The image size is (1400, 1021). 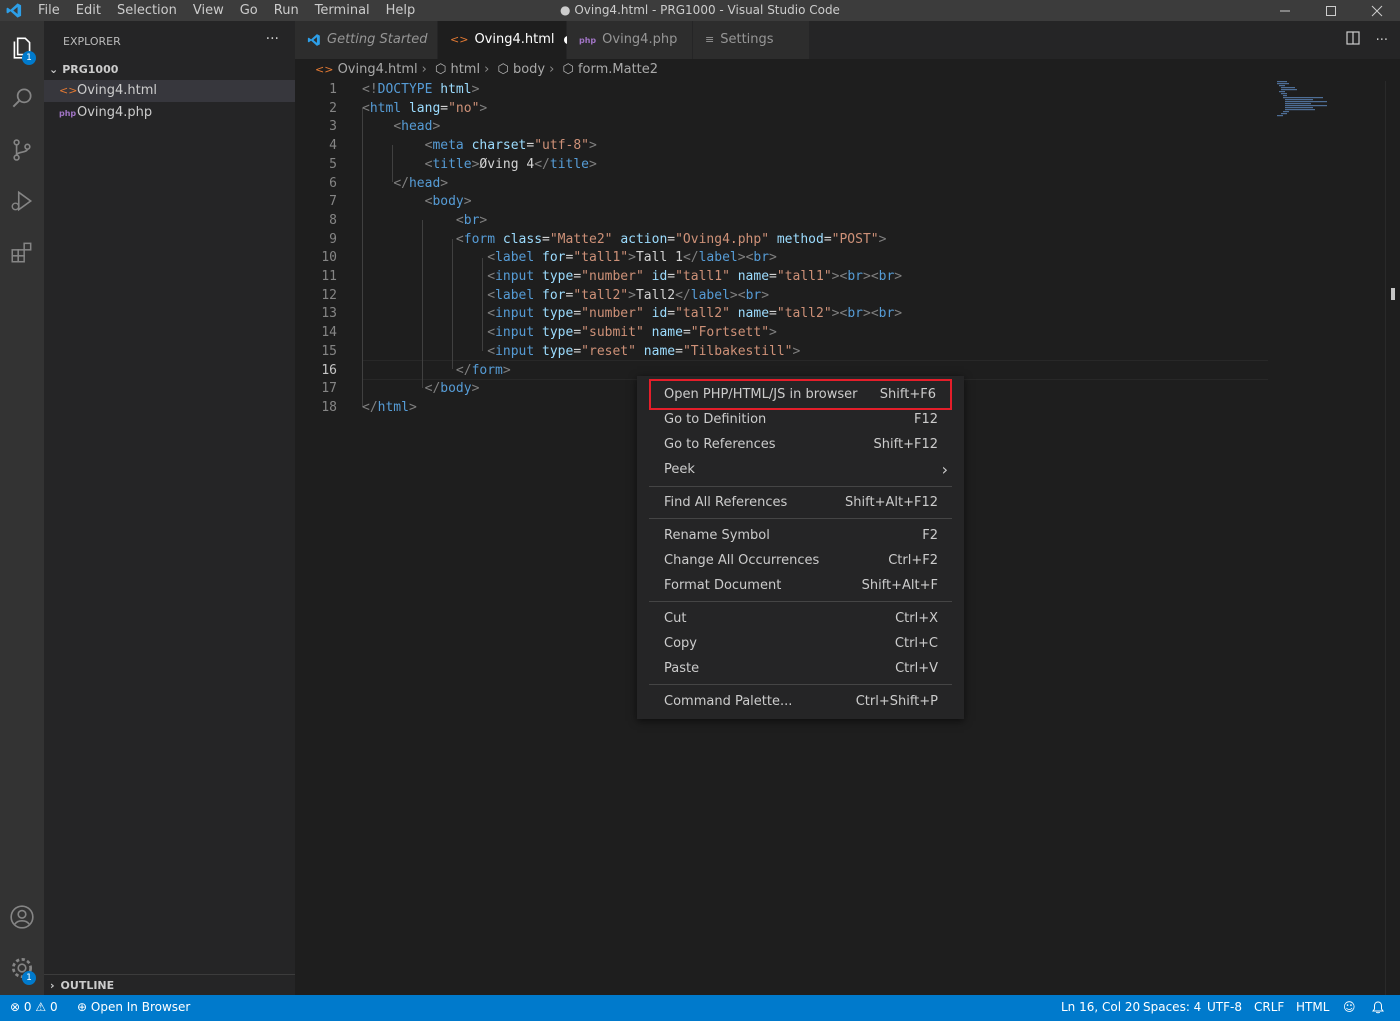 I want to click on code-line: </html>, so click(x=389, y=408).